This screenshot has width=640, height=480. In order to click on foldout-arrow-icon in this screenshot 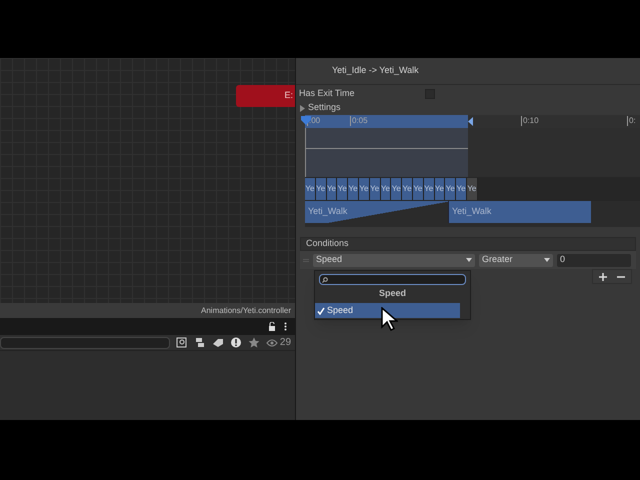, I will do `click(302, 108)`.